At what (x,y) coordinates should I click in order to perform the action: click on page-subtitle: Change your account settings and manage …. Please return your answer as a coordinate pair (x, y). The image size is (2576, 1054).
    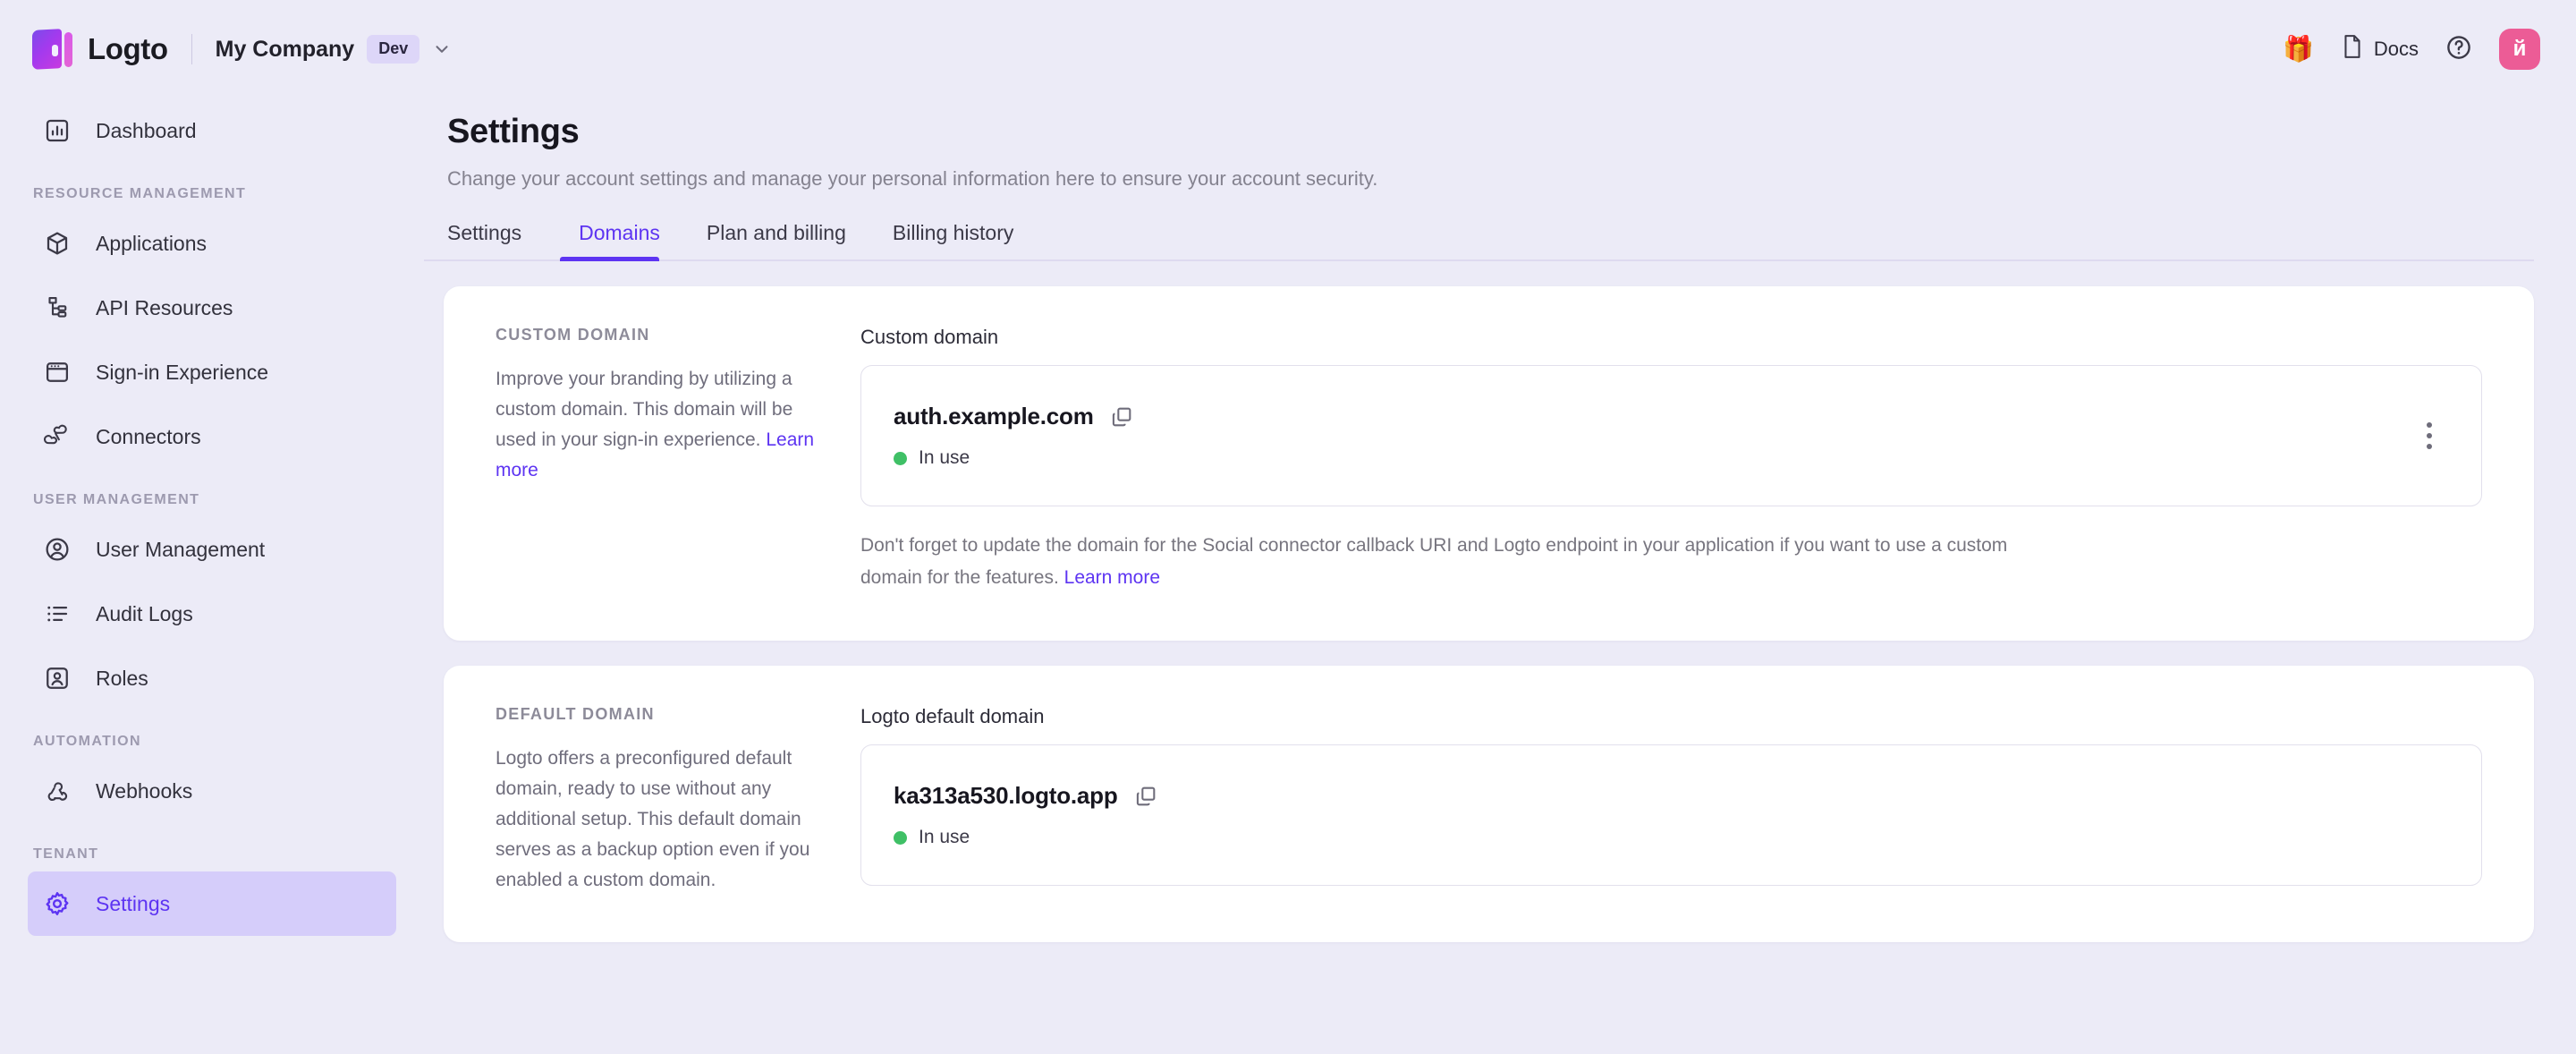
    Looking at the image, I should click on (912, 178).